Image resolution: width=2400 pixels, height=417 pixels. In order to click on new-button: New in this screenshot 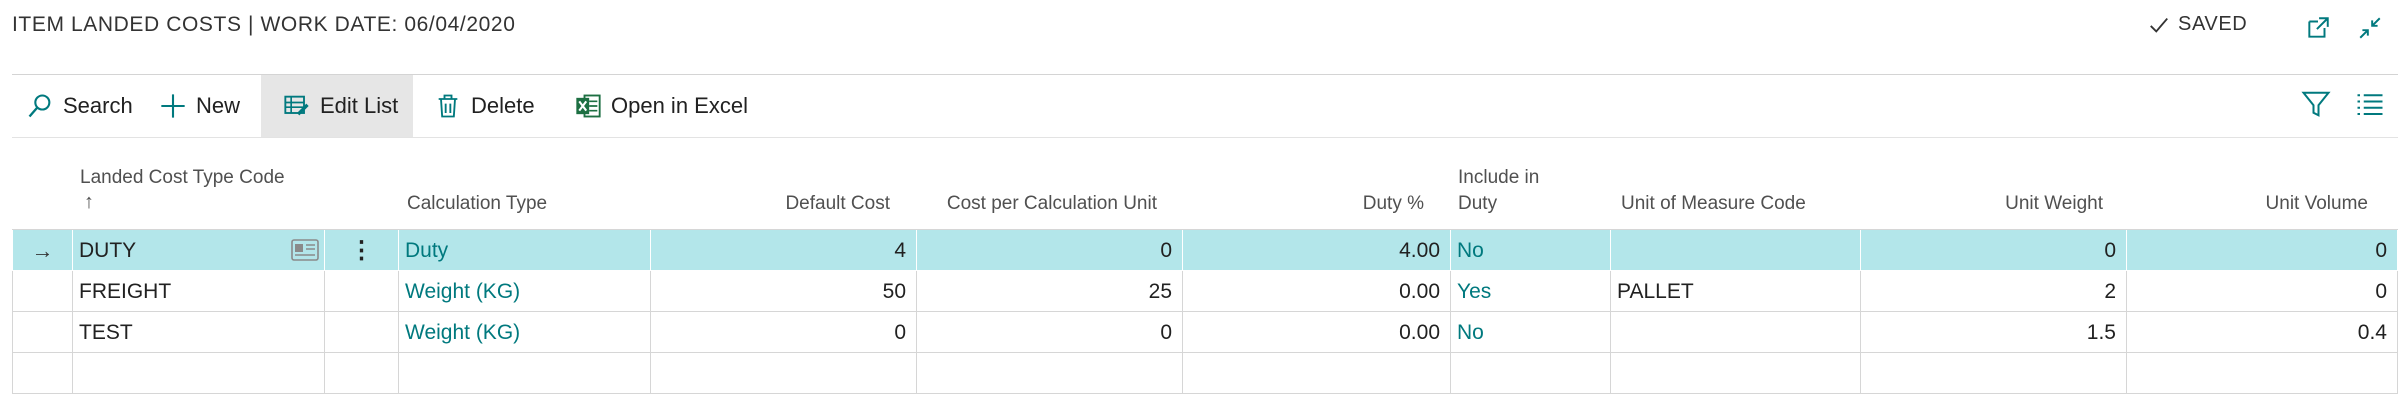, I will do `click(199, 106)`.